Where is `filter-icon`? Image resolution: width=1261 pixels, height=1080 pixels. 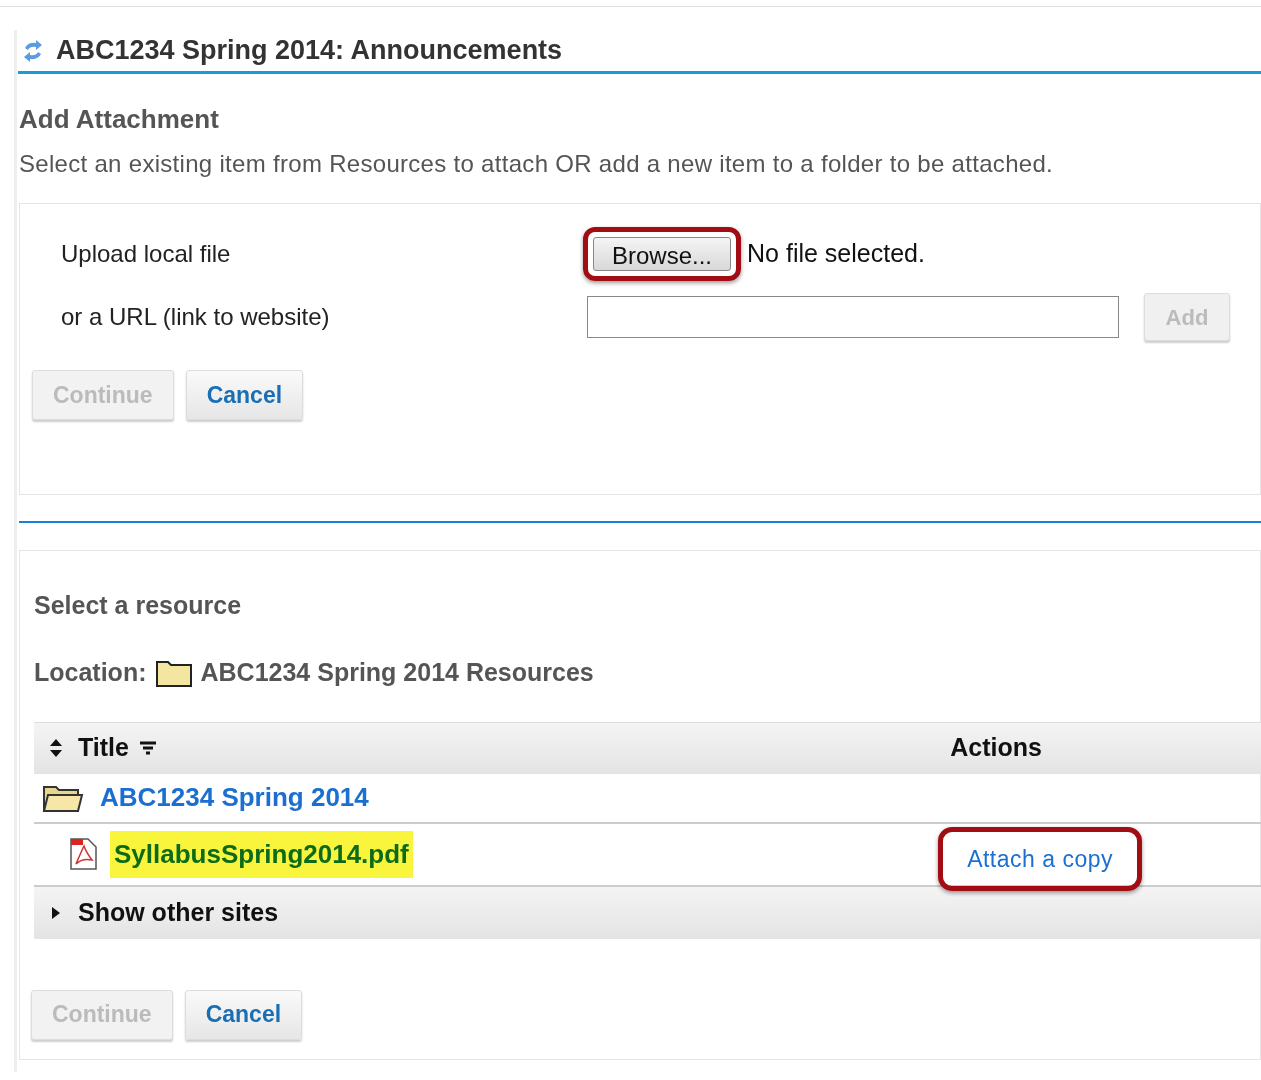 filter-icon is located at coordinates (147, 748).